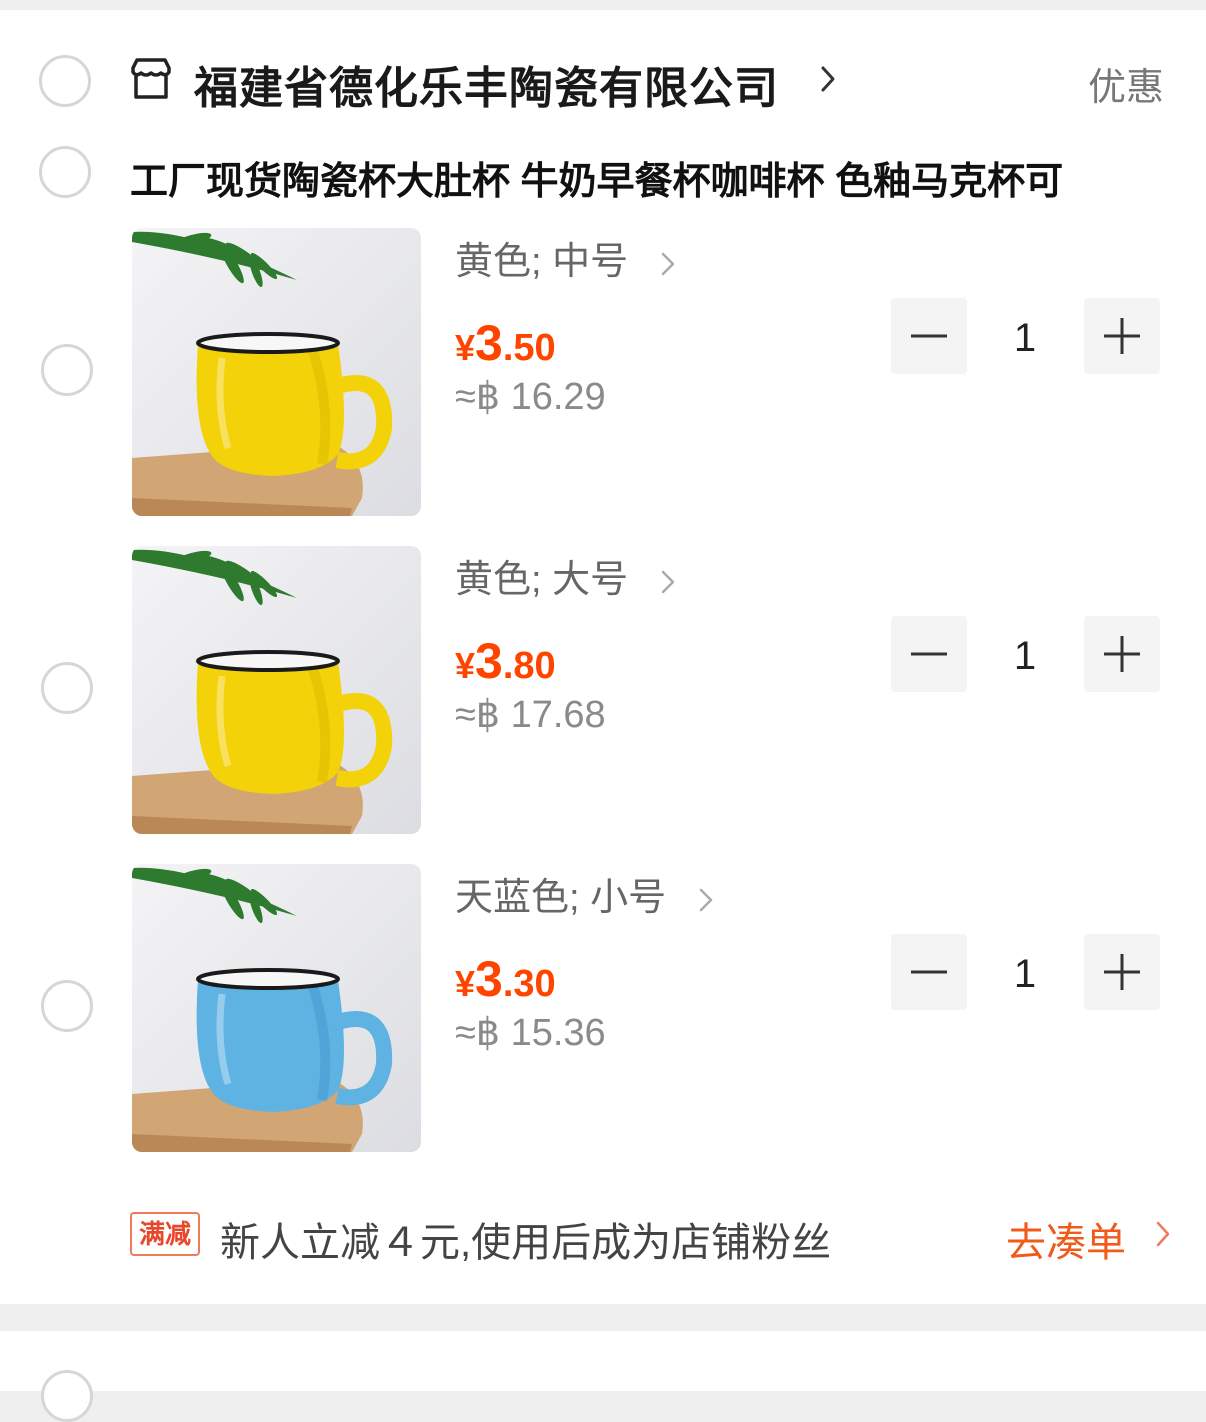  Describe the element at coordinates (529, 666) in the screenshot. I see `price-decimal: .80` at that location.